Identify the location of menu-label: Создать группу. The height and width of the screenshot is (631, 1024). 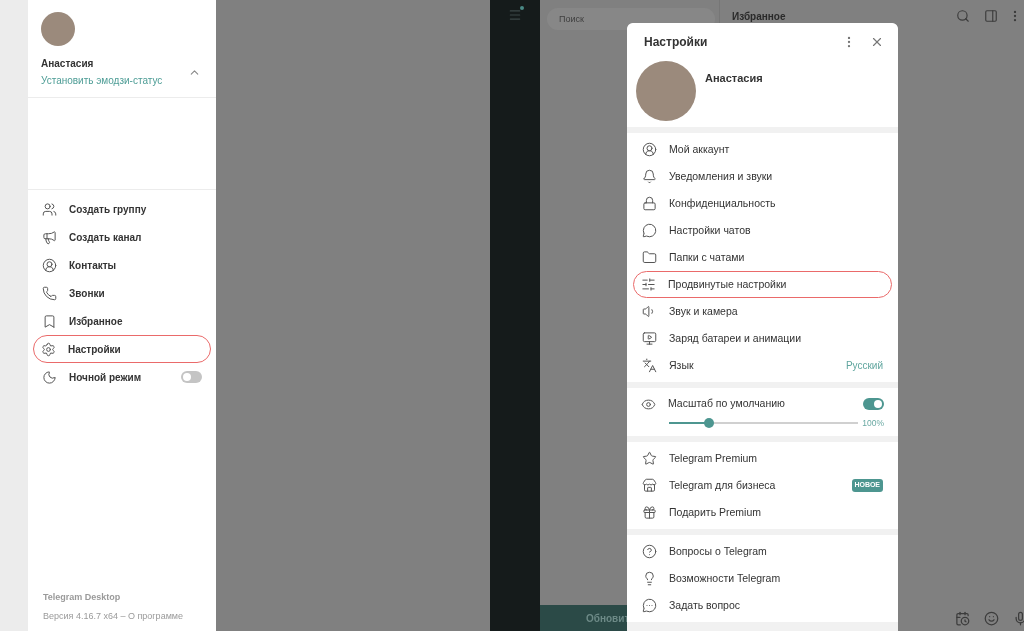
(108, 209).